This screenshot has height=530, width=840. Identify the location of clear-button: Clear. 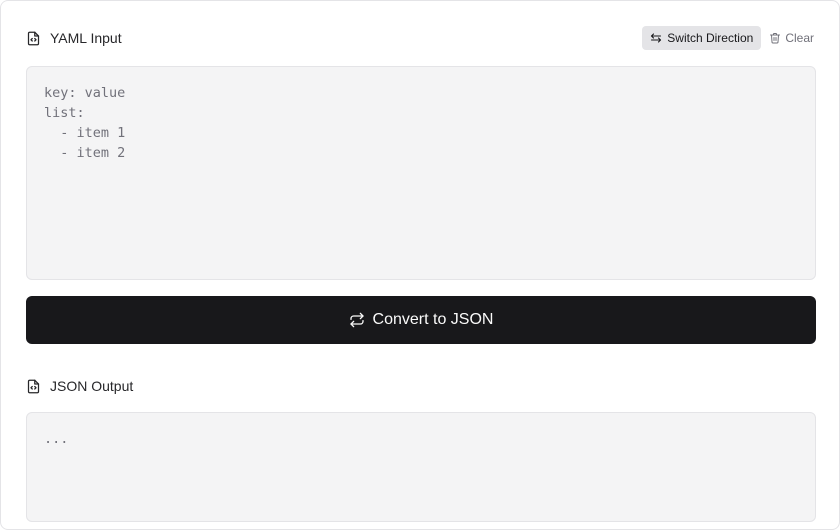
(791, 38).